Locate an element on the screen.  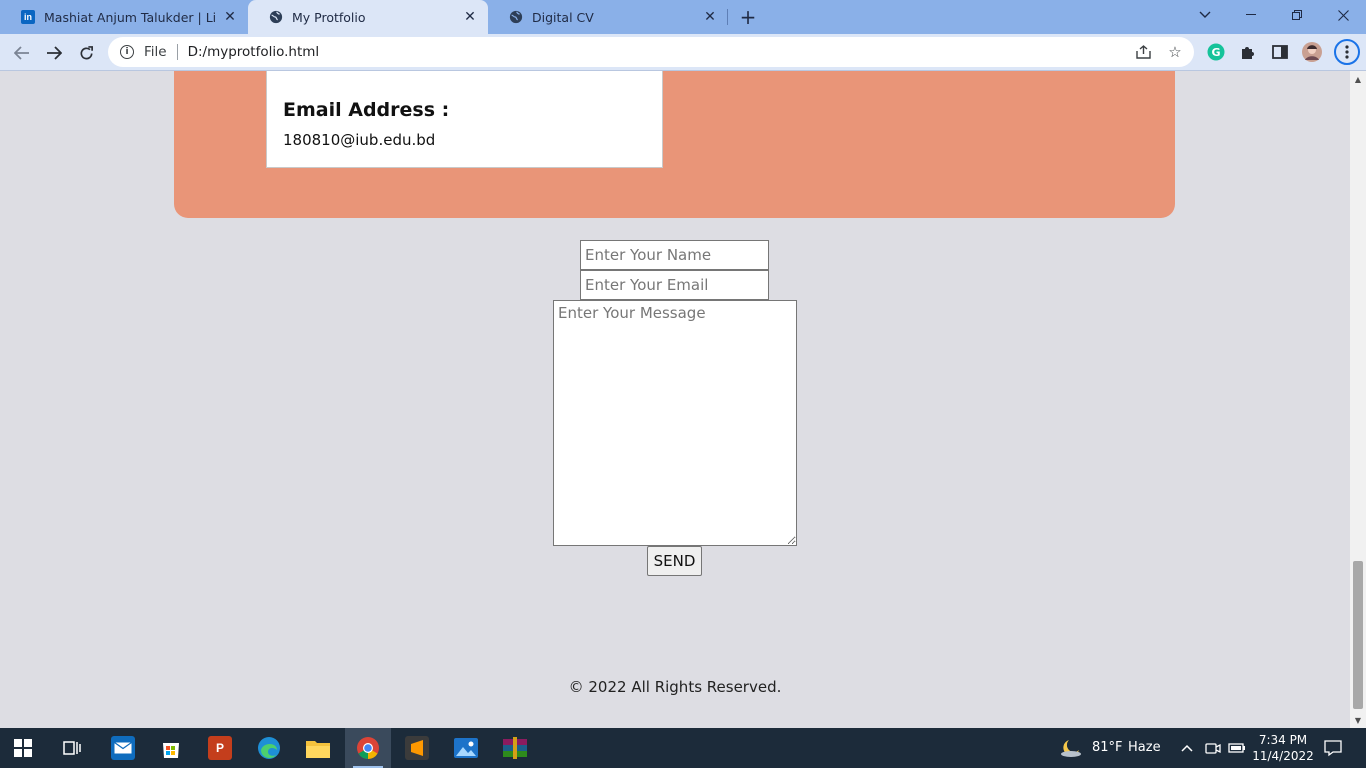
tab-linkedin: in Mashiat Anjum Talukder | LinkedIn ✕ is located at coordinates (124, 17).